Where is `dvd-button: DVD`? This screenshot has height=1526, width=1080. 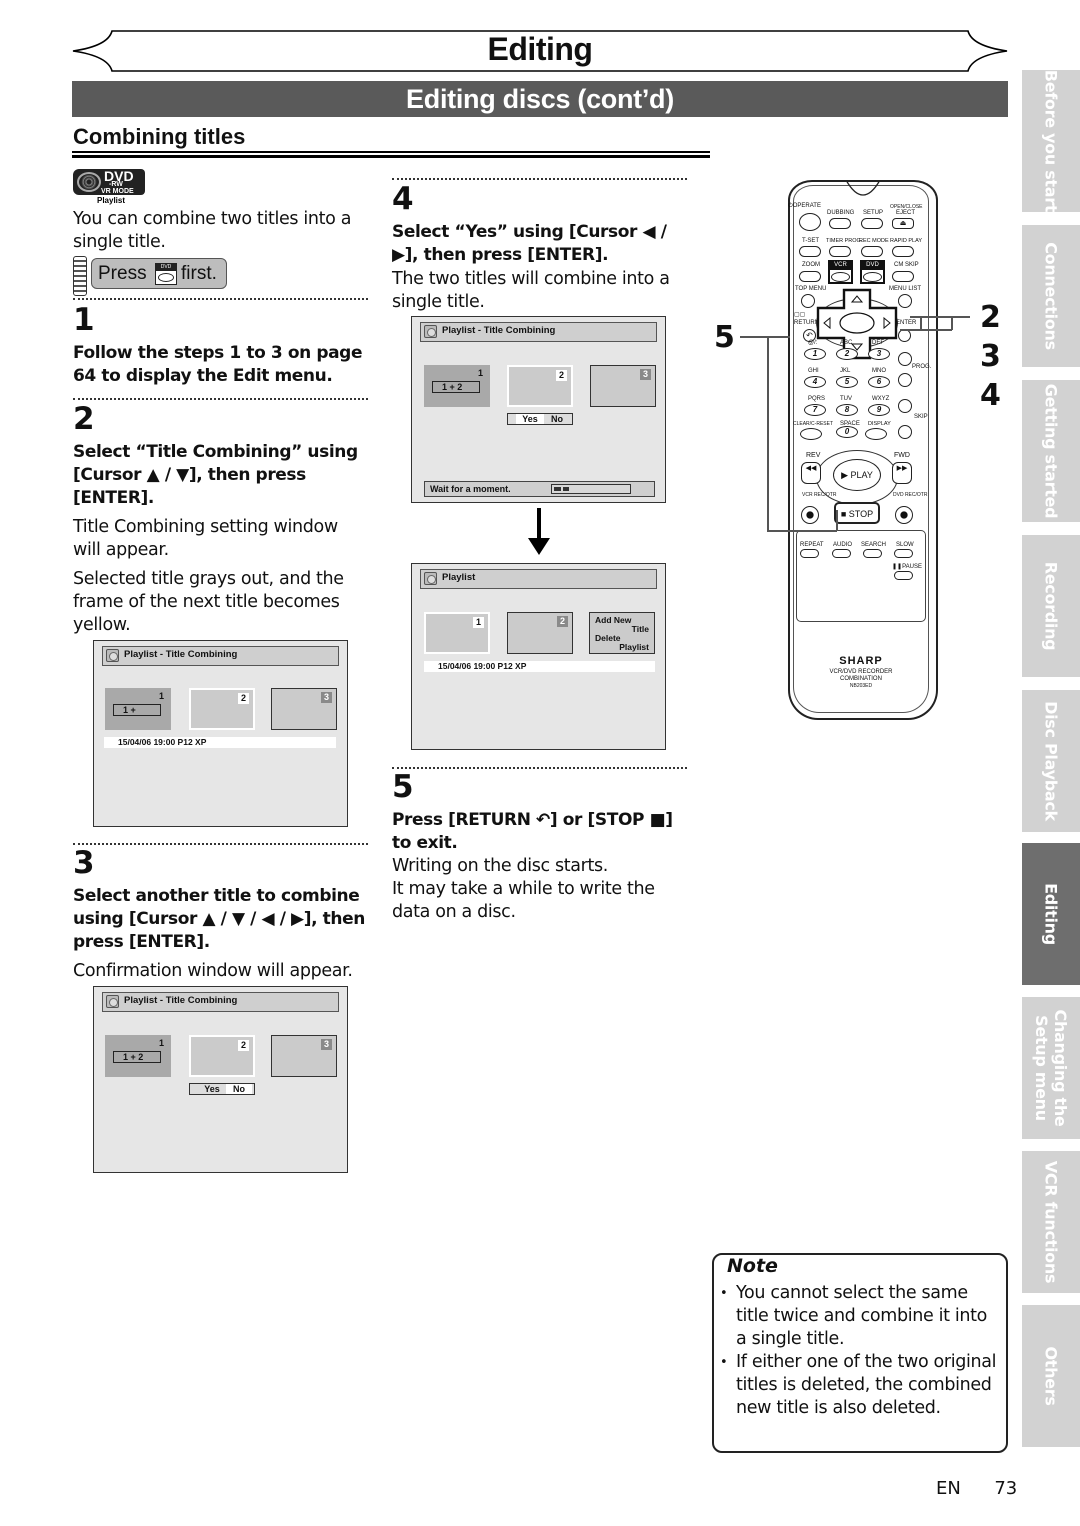
dvd-button: DVD is located at coordinates (872, 272).